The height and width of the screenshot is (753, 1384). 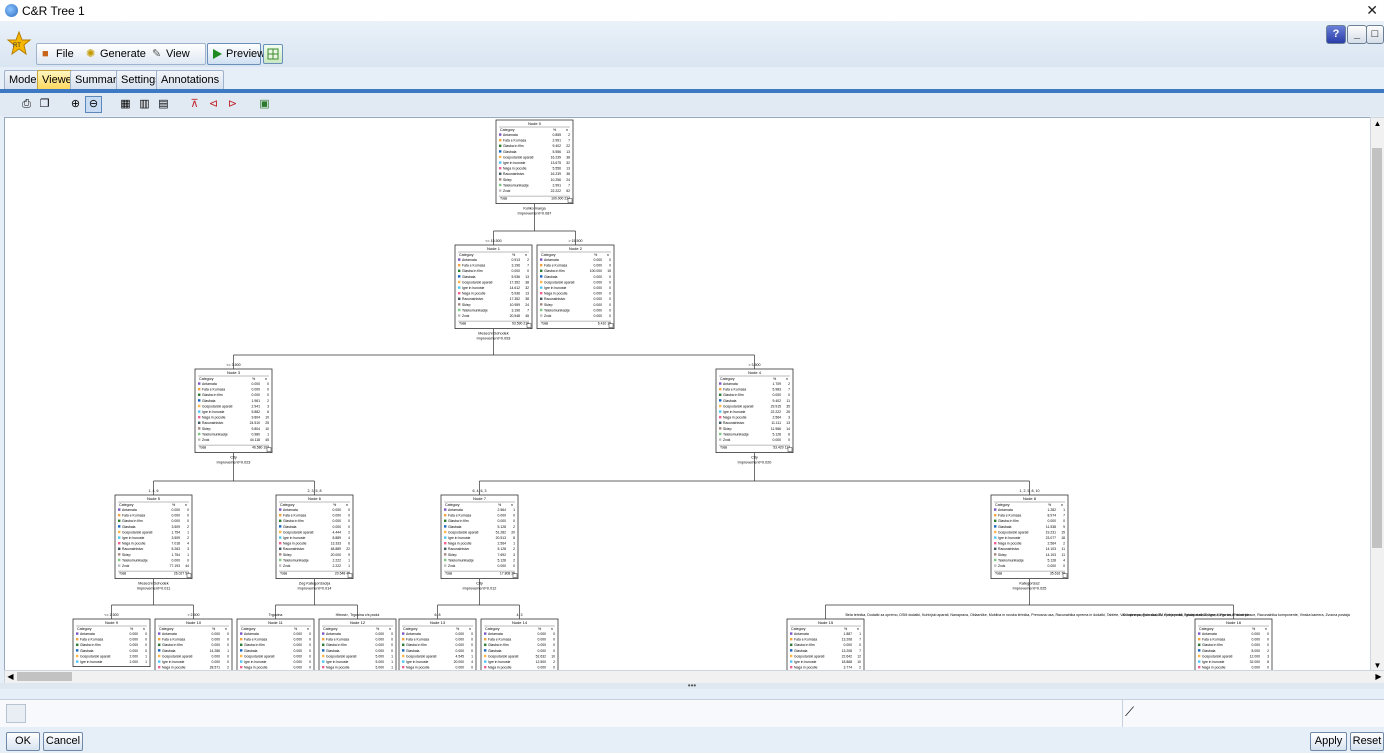 I want to click on panel-icon, so click(x=16, y=713).